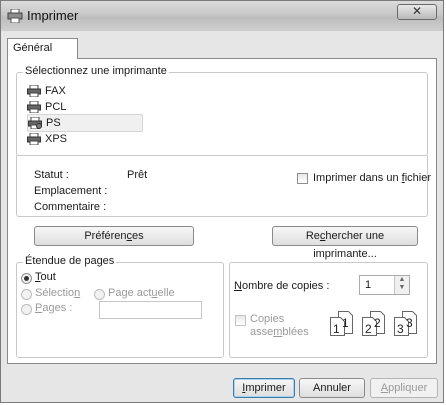  Describe the element at coordinates (26, 309) in the screenshot. I see `pages-radio` at that location.